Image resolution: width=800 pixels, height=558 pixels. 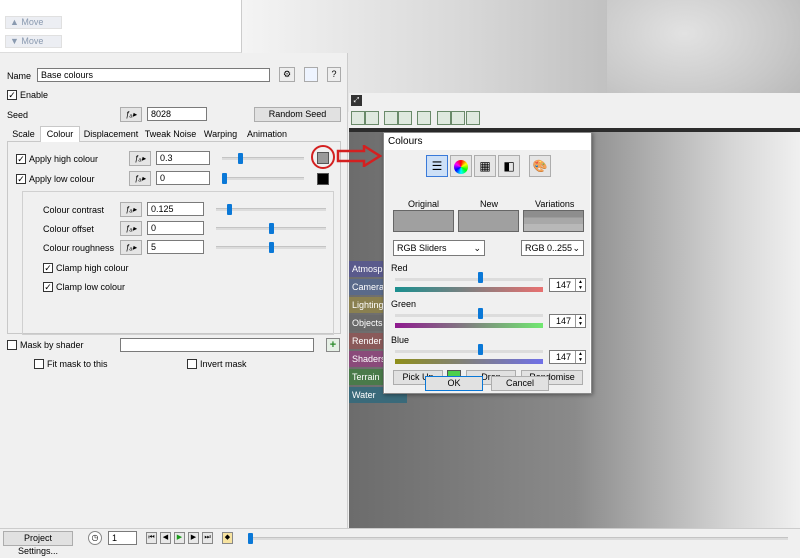 What do you see at coordinates (311, 74) in the screenshot?
I see `document-icon` at bounding box center [311, 74].